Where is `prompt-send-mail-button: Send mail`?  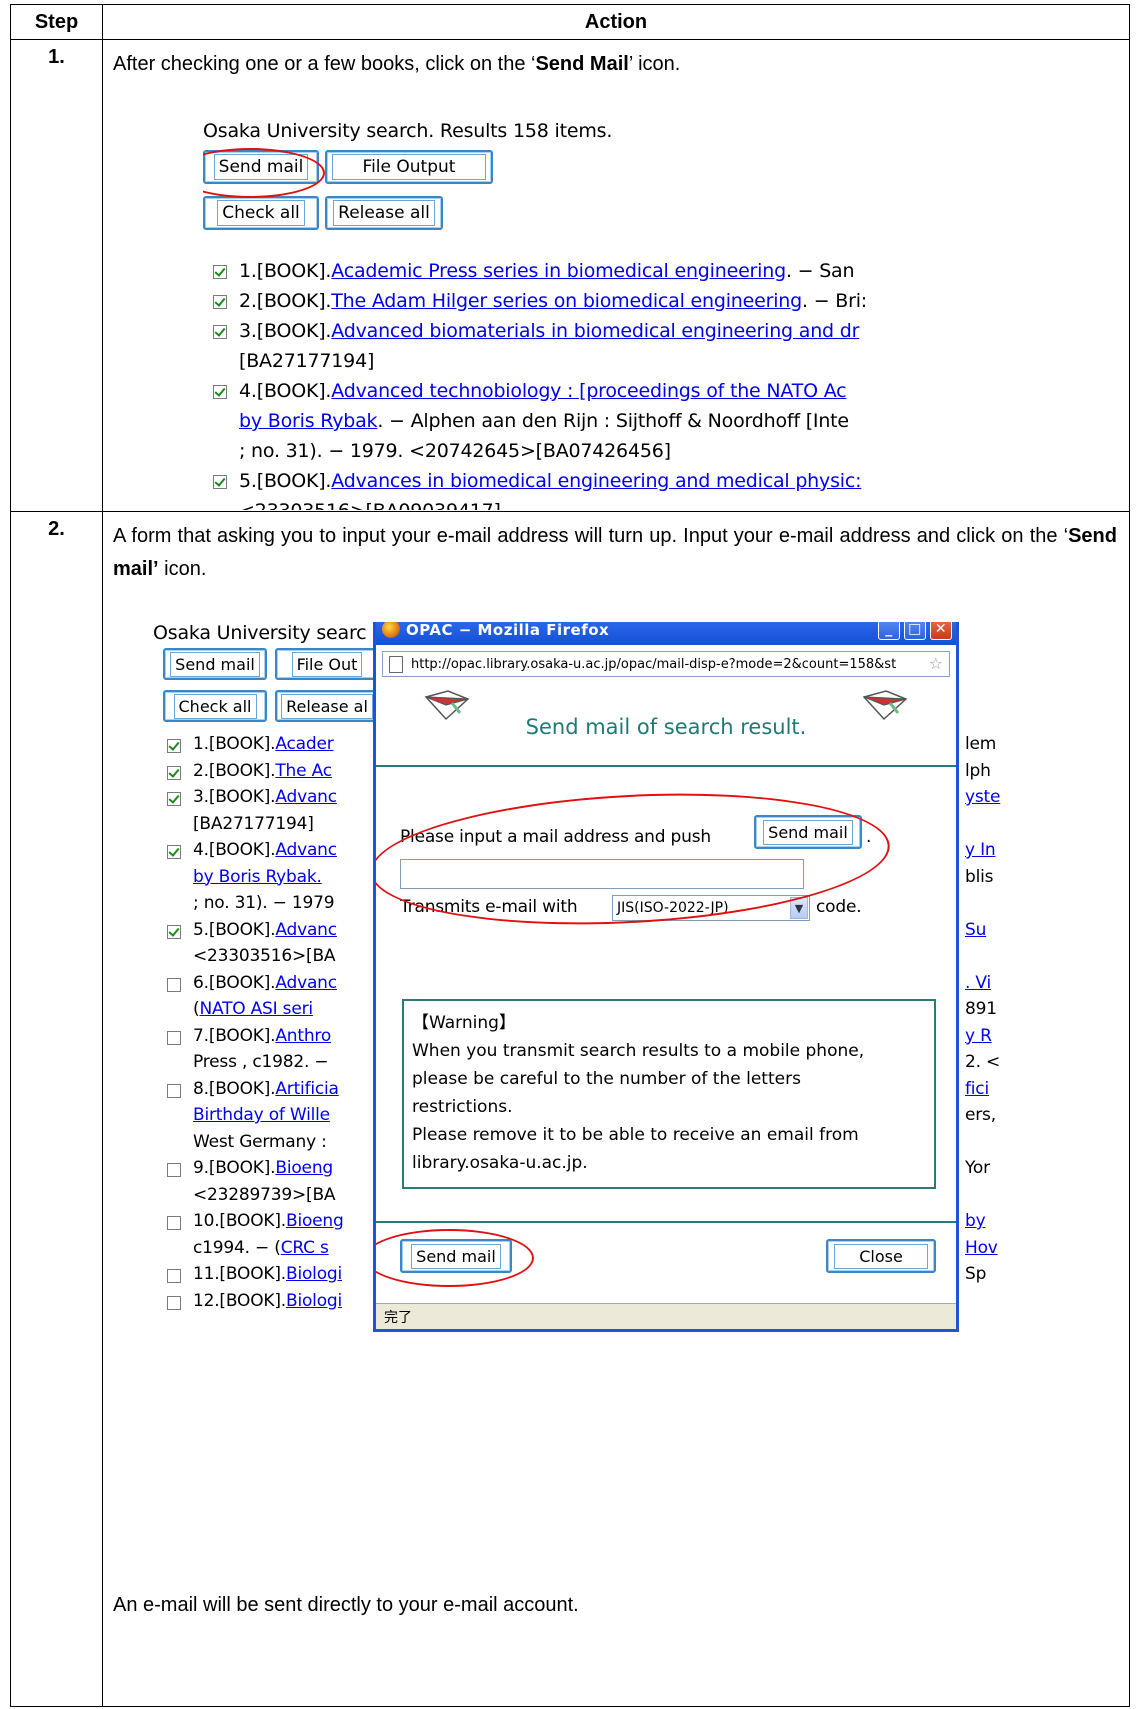
prompt-send-mail-button: Send mail is located at coordinates (808, 832).